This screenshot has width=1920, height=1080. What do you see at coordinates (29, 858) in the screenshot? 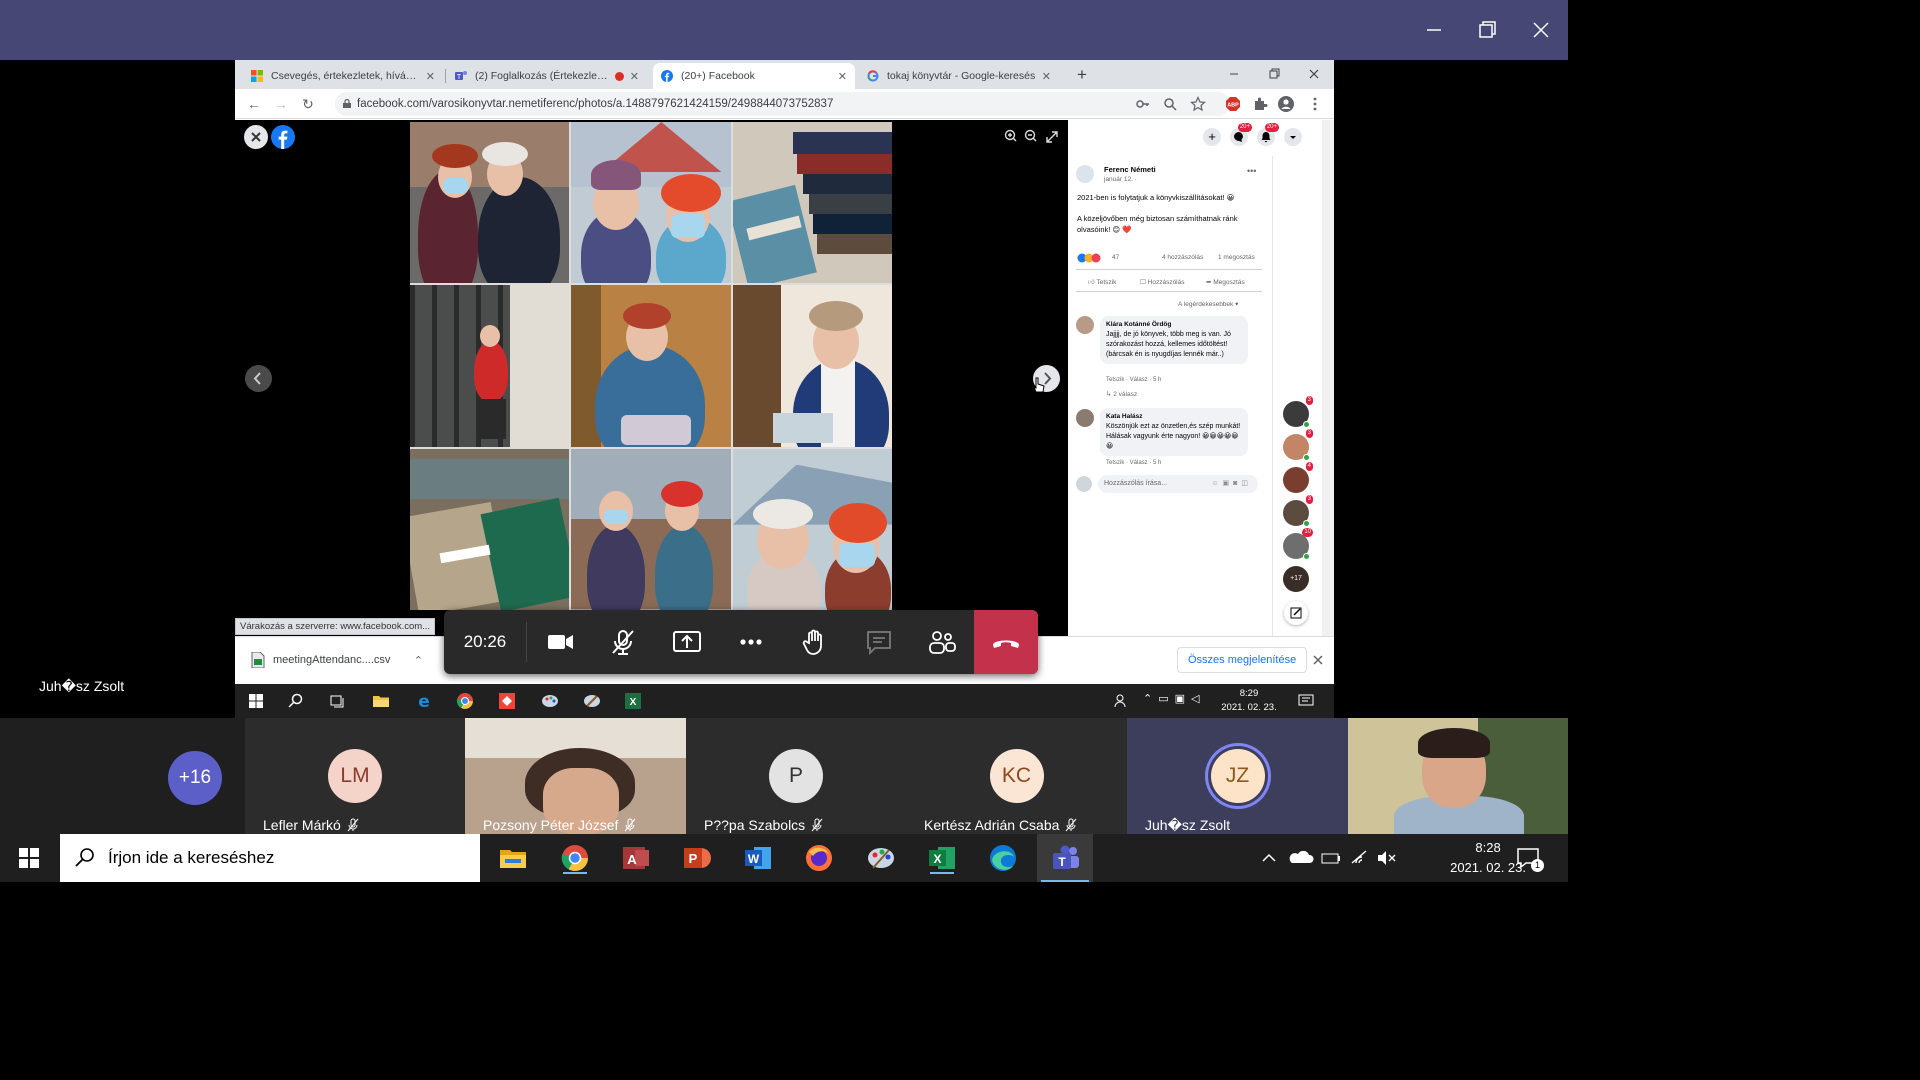
I see `start-button` at bounding box center [29, 858].